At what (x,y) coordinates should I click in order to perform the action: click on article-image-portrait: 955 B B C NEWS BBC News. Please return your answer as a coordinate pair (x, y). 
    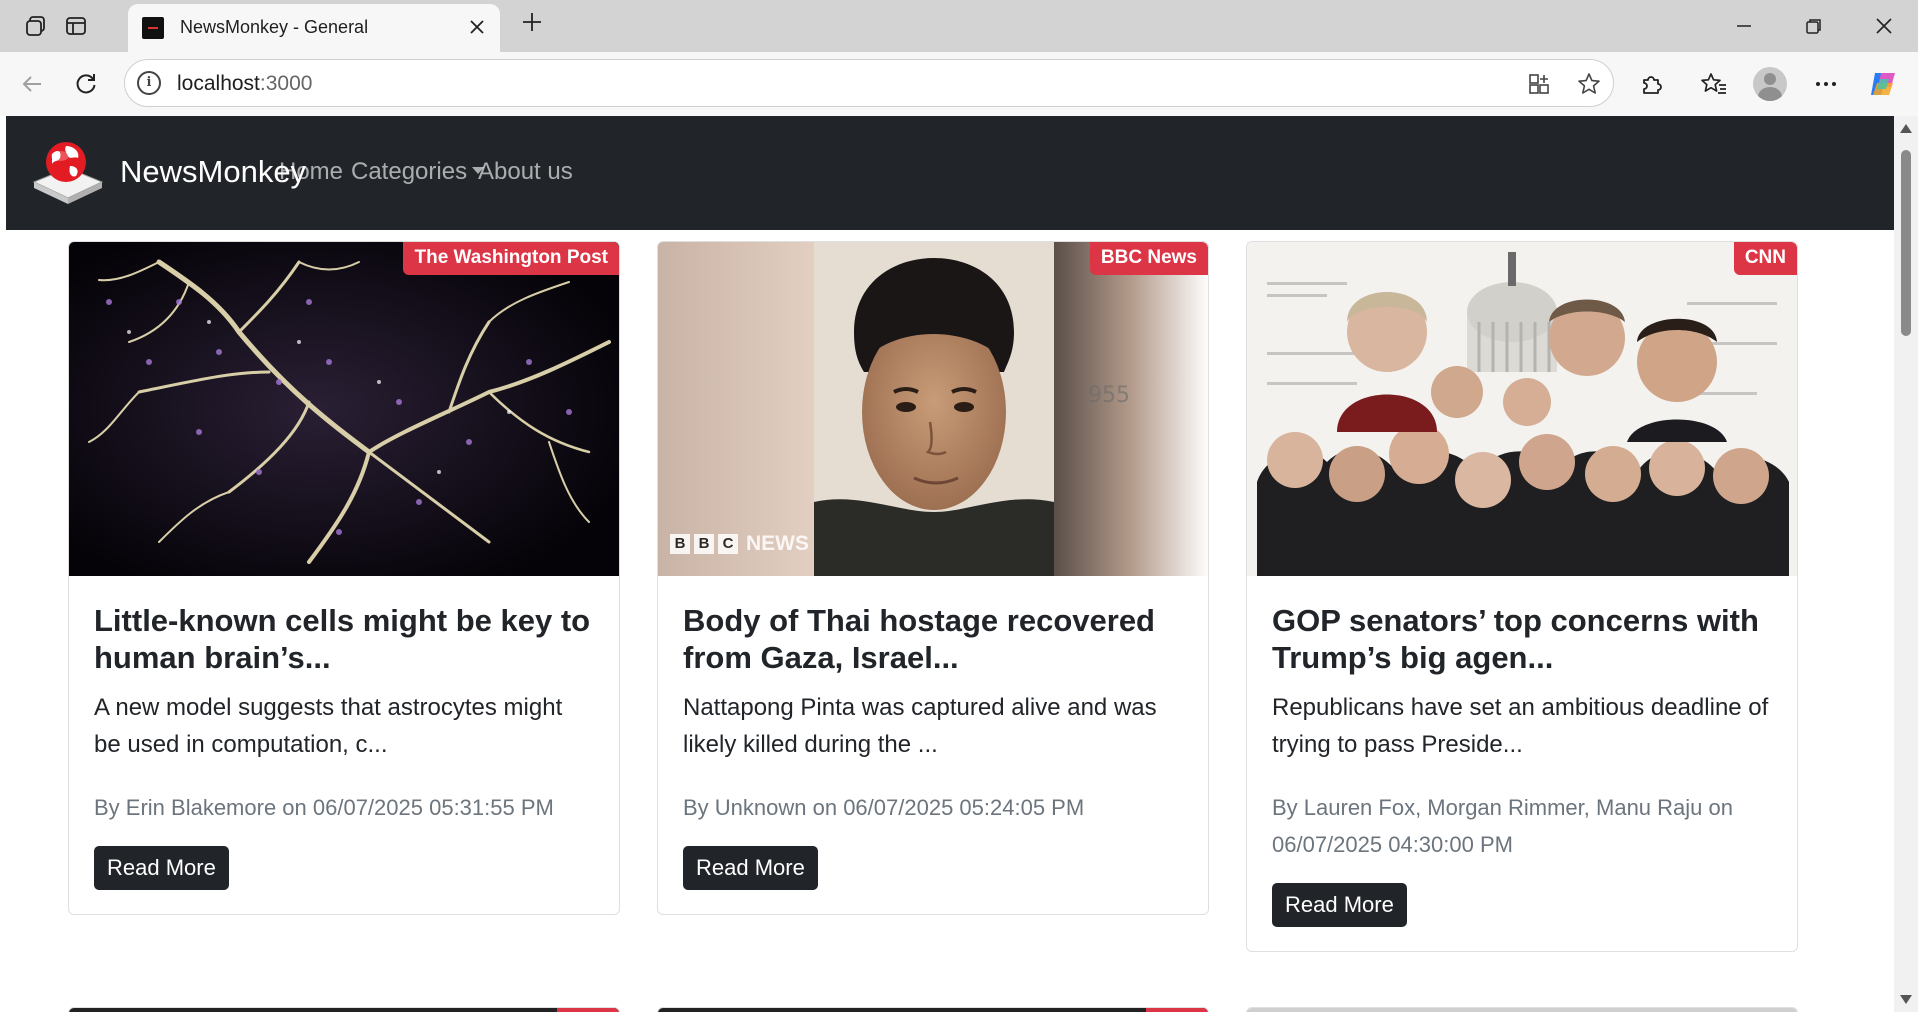
    Looking at the image, I should click on (933, 409).